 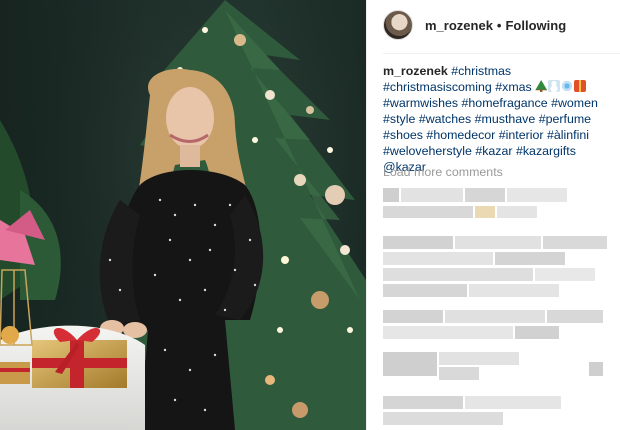 I want to click on hashtag-link: #women, so click(x=574, y=103).